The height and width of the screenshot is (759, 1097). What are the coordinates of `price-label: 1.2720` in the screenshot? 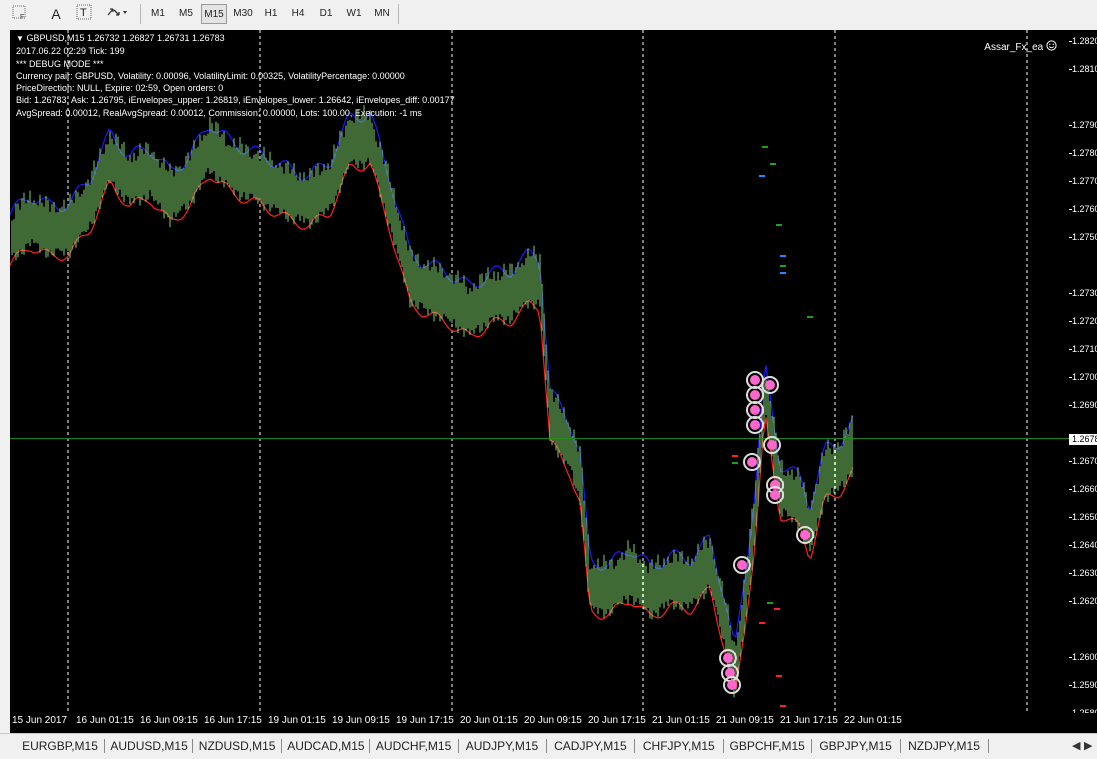 It's located at (1084, 321).